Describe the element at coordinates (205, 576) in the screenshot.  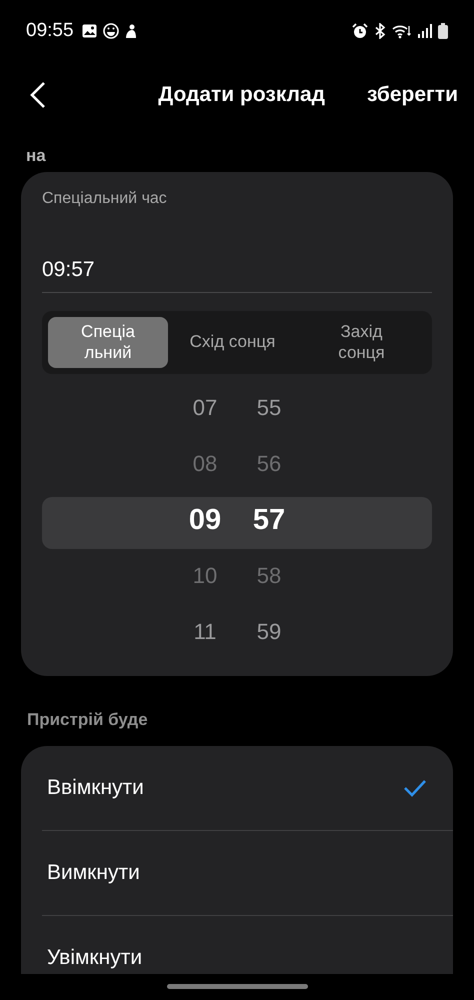
I see `hour-item: 10` at that location.